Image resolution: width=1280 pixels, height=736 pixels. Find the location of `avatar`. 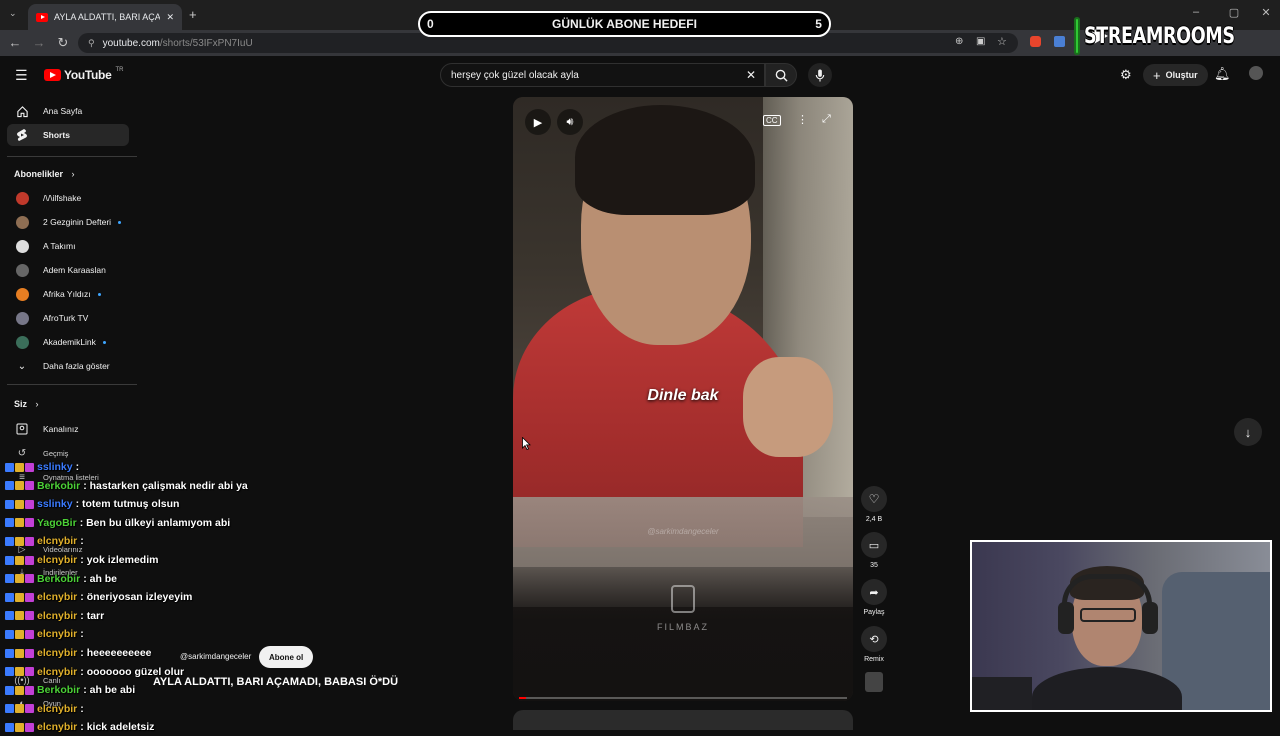

avatar is located at coordinates (1256, 73).